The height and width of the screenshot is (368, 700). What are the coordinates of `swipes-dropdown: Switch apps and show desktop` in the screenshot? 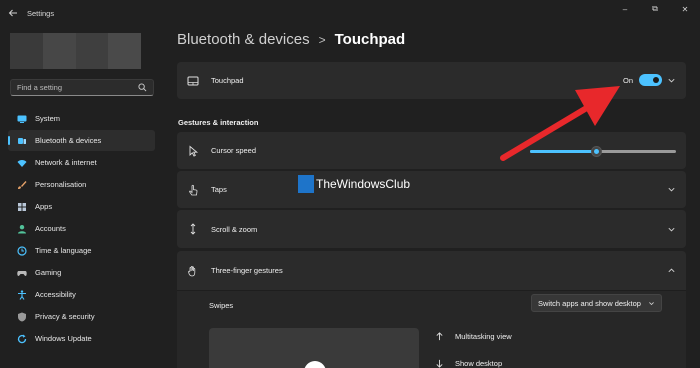 It's located at (596, 303).